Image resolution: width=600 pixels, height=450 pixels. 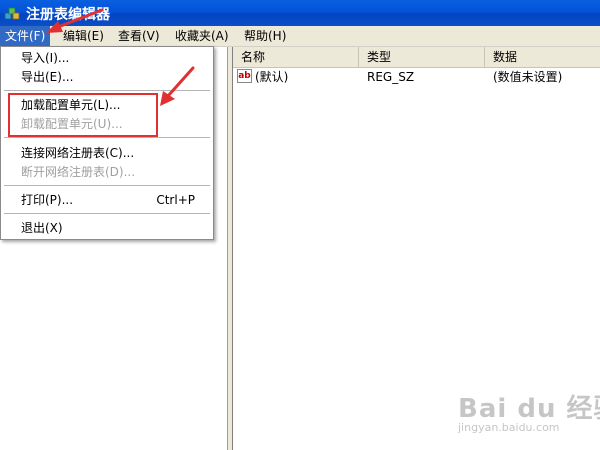 I want to click on value-data: (数值未设置), so click(x=528, y=77).